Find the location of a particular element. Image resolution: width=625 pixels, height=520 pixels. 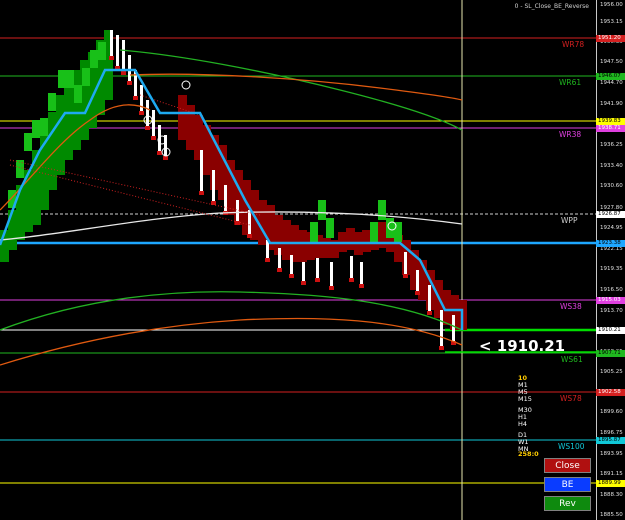

price-scale-tick: 1941.90 is located at coordinates (611, 104).